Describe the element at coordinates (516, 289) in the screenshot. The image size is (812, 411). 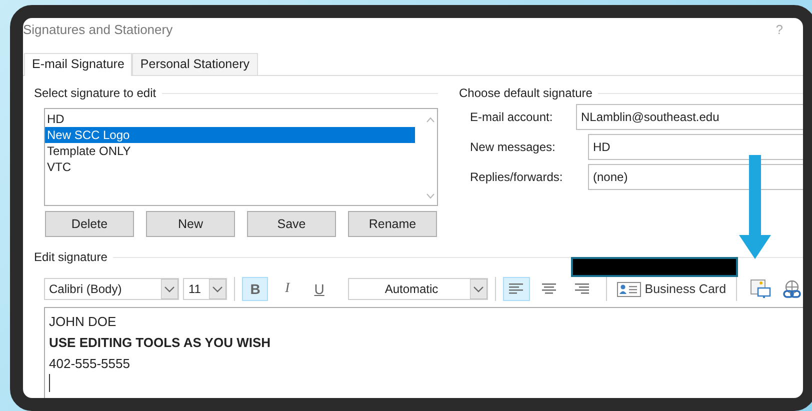
I see `align-left-icon` at that location.